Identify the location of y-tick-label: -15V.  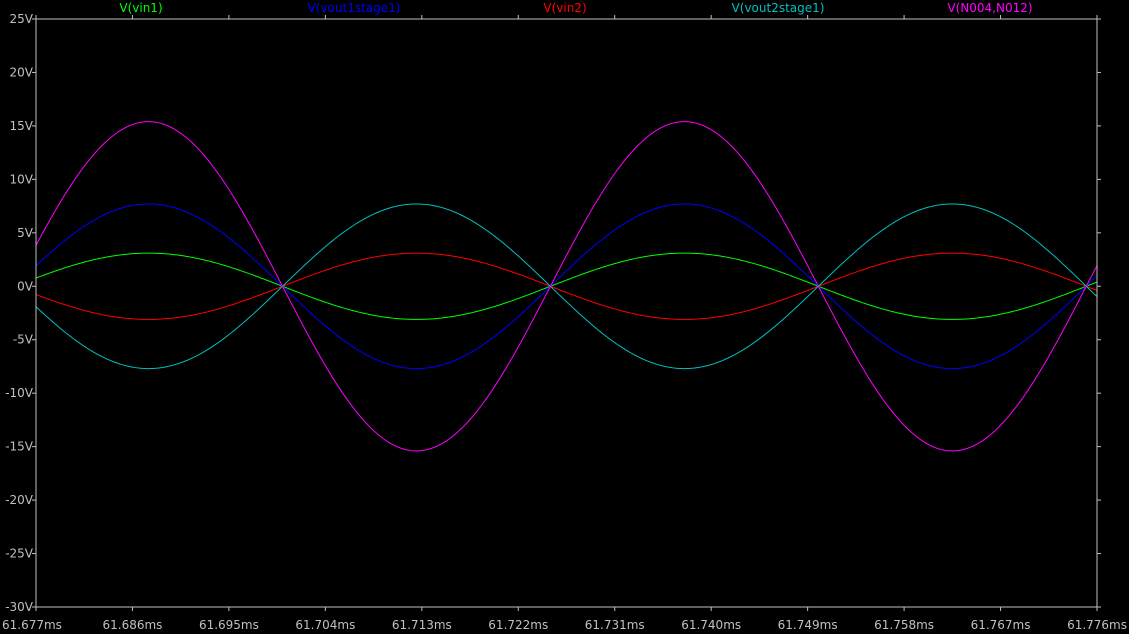
(19, 447).